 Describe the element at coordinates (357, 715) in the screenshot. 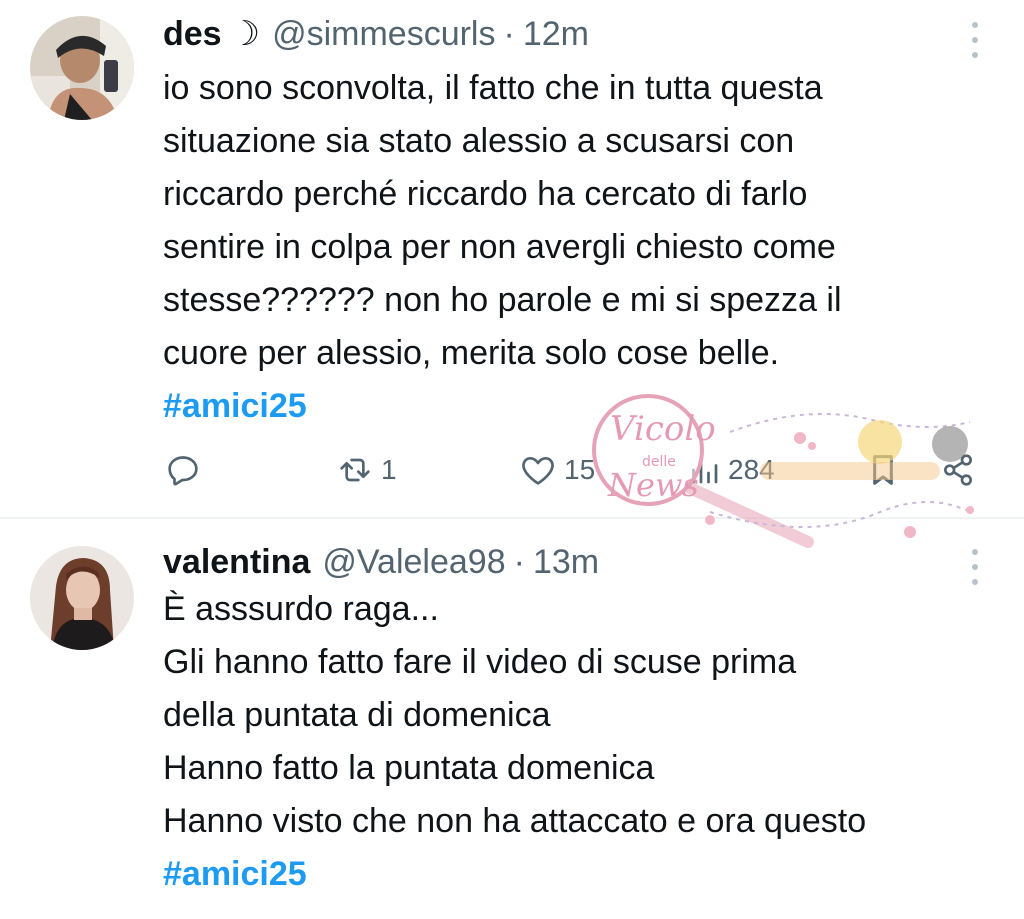

I see `tweet-line: della puntata di domenica` at that location.